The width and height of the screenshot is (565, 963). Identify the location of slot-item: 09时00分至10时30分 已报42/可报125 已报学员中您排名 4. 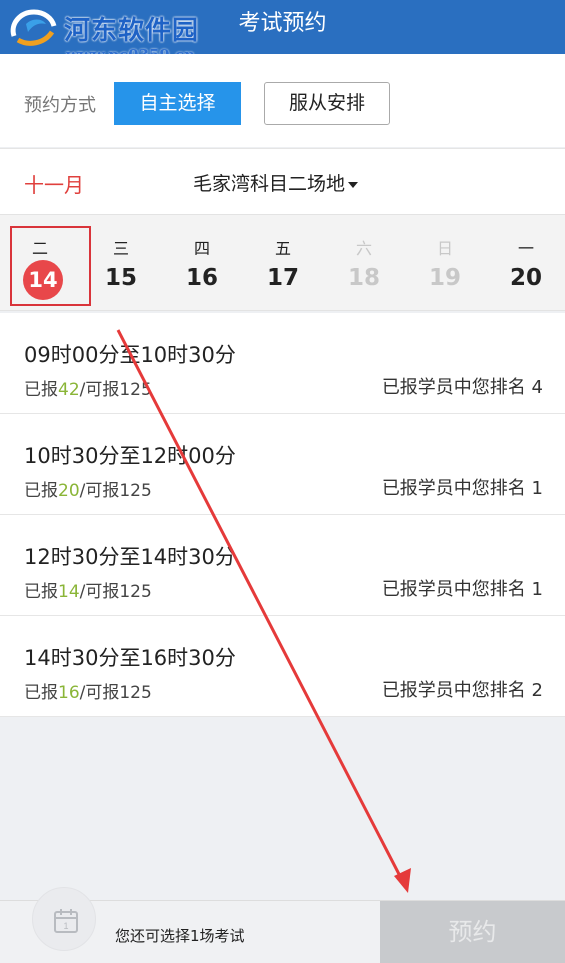
(282, 363).